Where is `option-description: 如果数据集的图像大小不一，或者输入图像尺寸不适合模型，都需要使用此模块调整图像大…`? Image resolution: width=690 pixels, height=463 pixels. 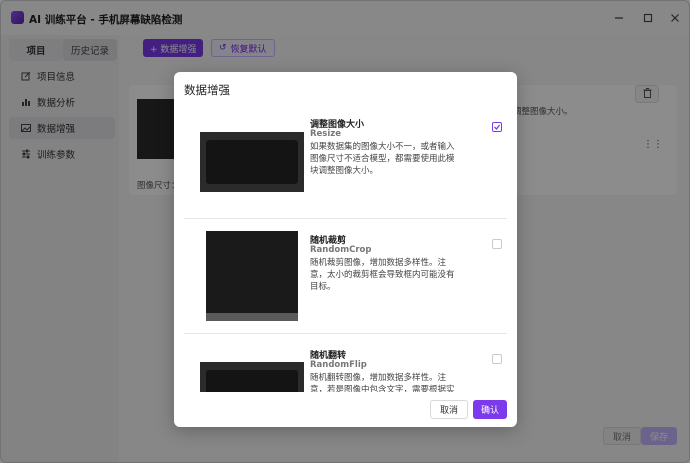 option-description: 如果数据集的图像大小不一，或者输入图像尺寸不适合模型，都需要使用此模块调整图像大… is located at coordinates (382, 159).